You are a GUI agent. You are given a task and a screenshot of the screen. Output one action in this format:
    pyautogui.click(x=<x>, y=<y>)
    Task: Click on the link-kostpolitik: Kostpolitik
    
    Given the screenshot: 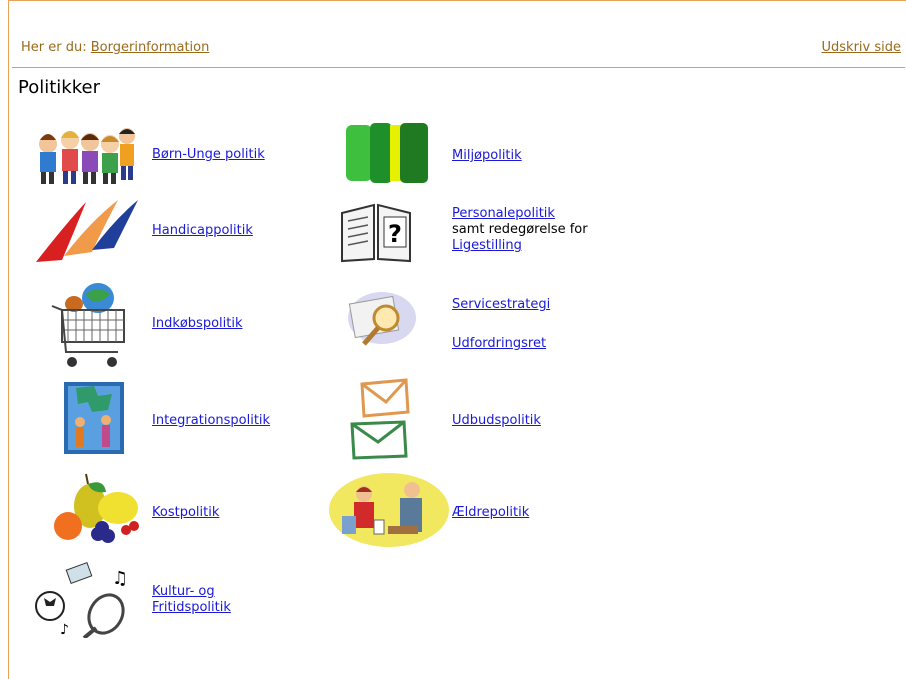 What is the action you would take?
    pyautogui.click(x=185, y=512)
    